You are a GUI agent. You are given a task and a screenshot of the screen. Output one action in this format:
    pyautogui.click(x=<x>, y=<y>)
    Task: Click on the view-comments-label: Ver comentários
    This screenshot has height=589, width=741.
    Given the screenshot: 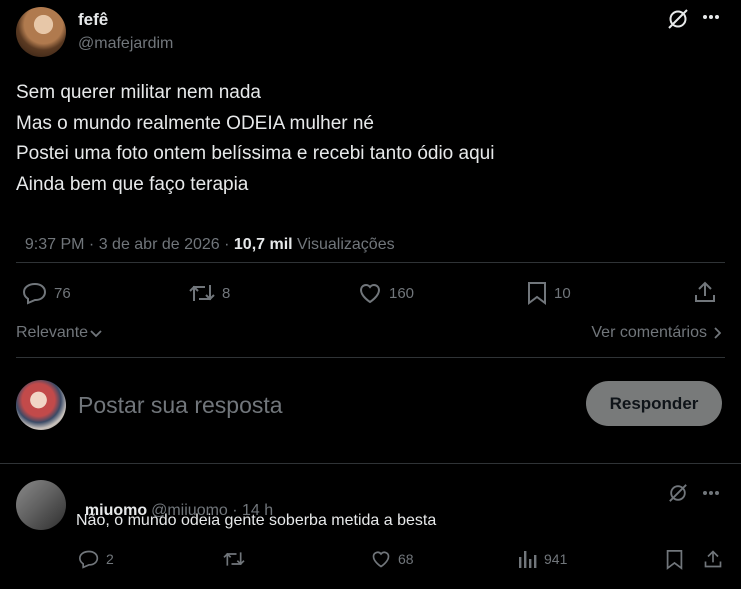 What is the action you would take?
    pyautogui.click(x=649, y=332)
    